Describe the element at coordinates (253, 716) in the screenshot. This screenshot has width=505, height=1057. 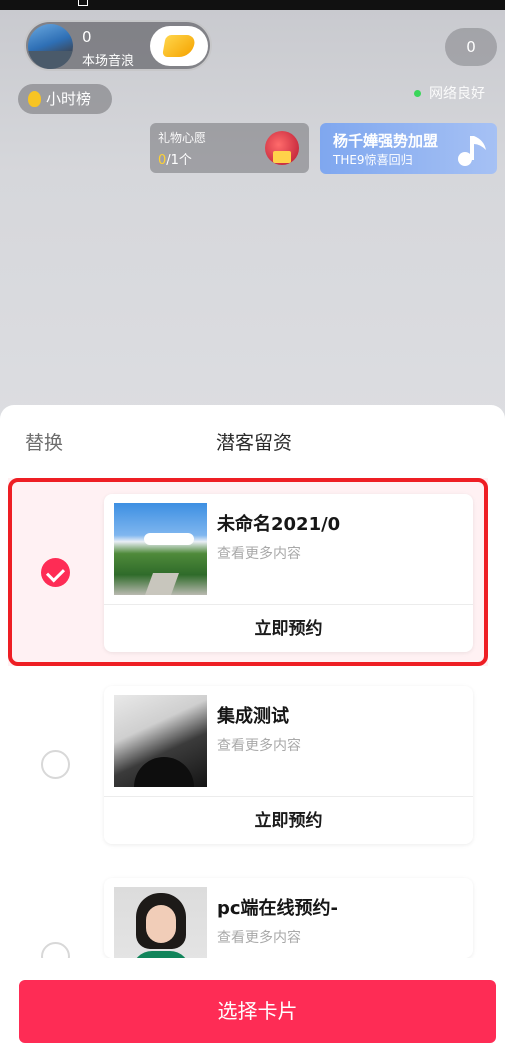
I see `card-title: 集成测试` at that location.